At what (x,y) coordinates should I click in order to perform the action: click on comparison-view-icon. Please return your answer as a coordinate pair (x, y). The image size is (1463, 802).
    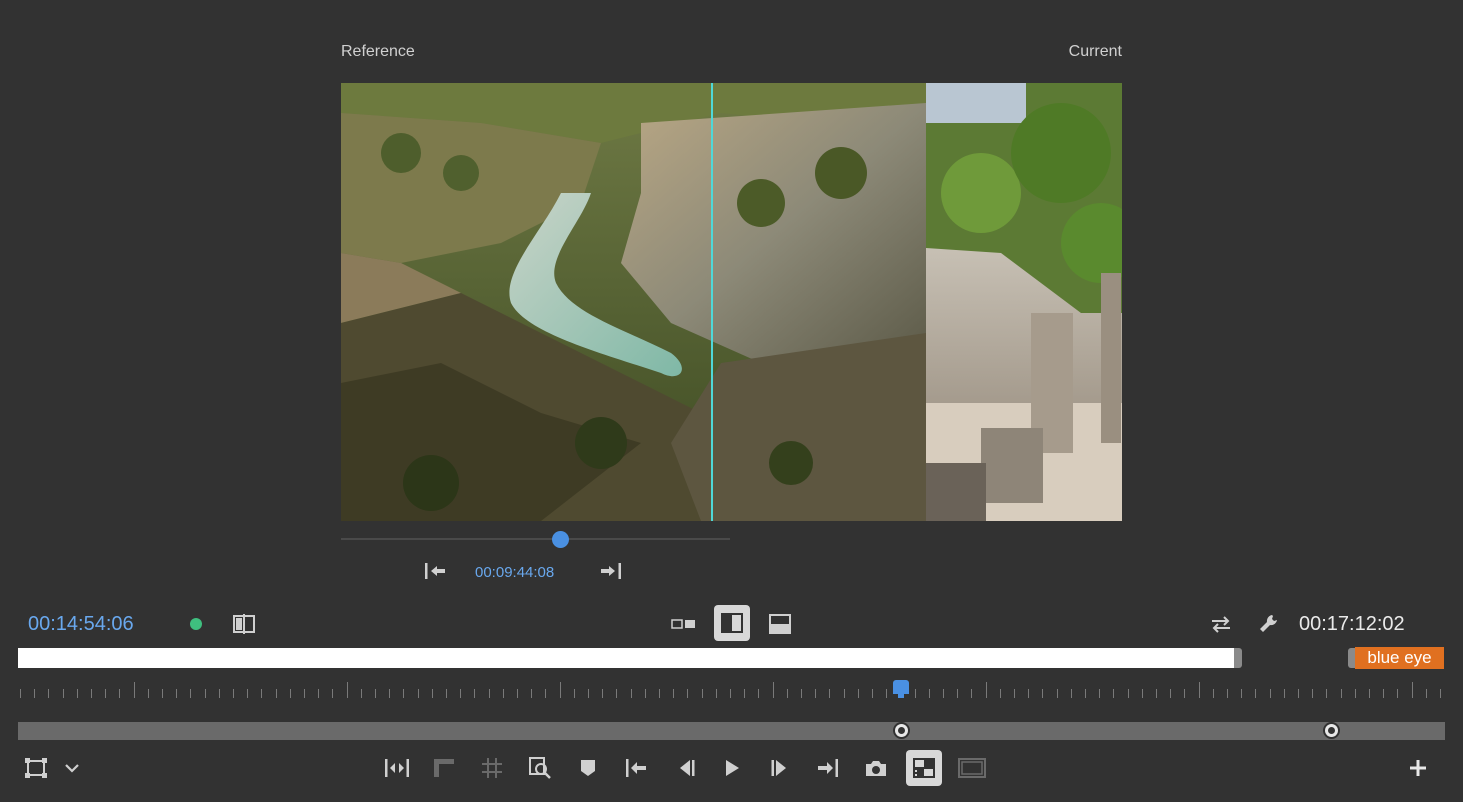
    Looking at the image, I should click on (924, 768).